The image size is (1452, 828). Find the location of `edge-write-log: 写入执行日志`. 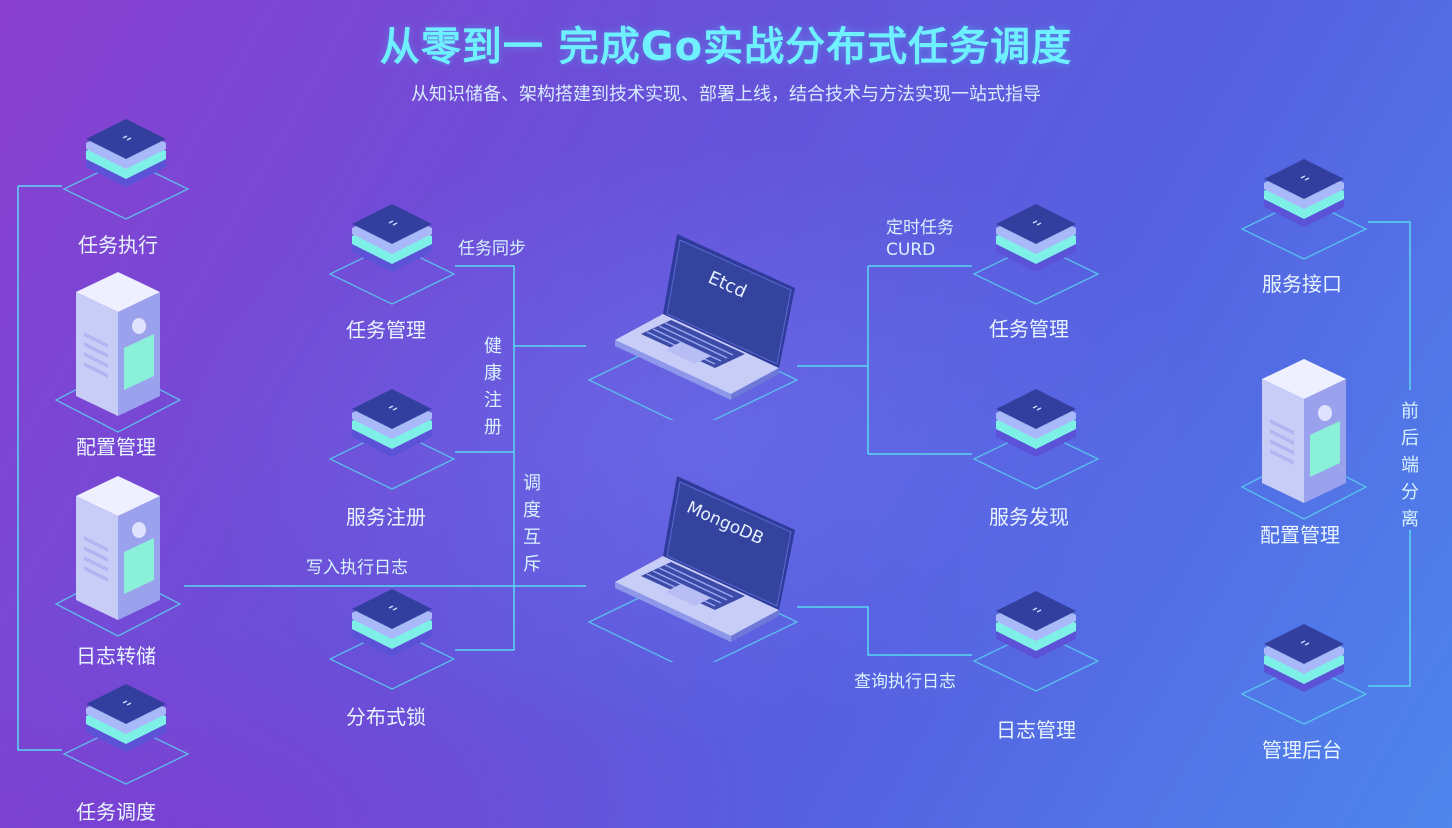

edge-write-log: 写入执行日志 is located at coordinates (357, 568).